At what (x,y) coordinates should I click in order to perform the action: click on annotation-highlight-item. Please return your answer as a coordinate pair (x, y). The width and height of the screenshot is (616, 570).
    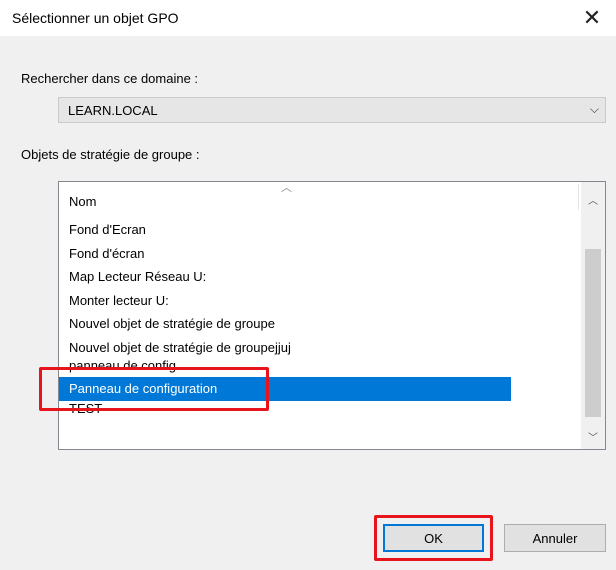
    Looking at the image, I should click on (154, 389).